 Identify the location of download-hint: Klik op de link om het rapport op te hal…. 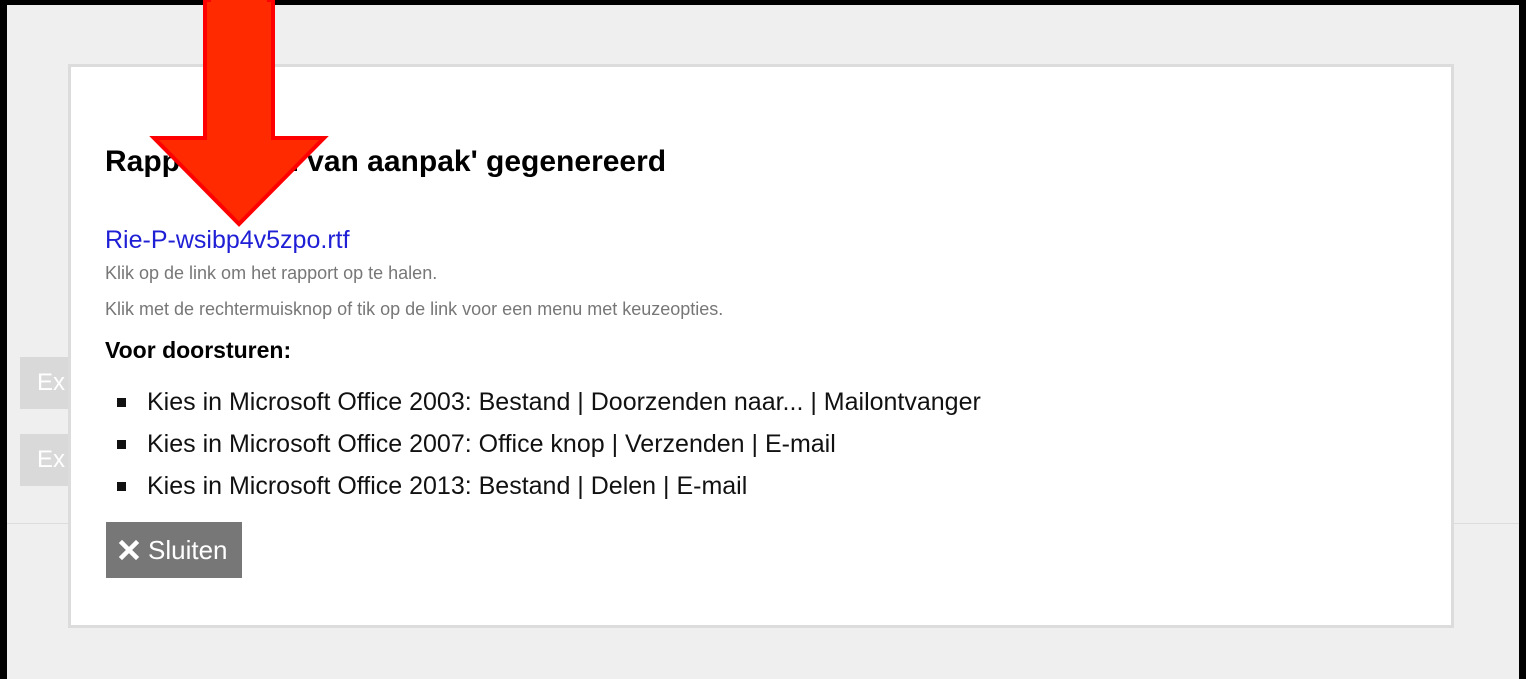
(271, 273).